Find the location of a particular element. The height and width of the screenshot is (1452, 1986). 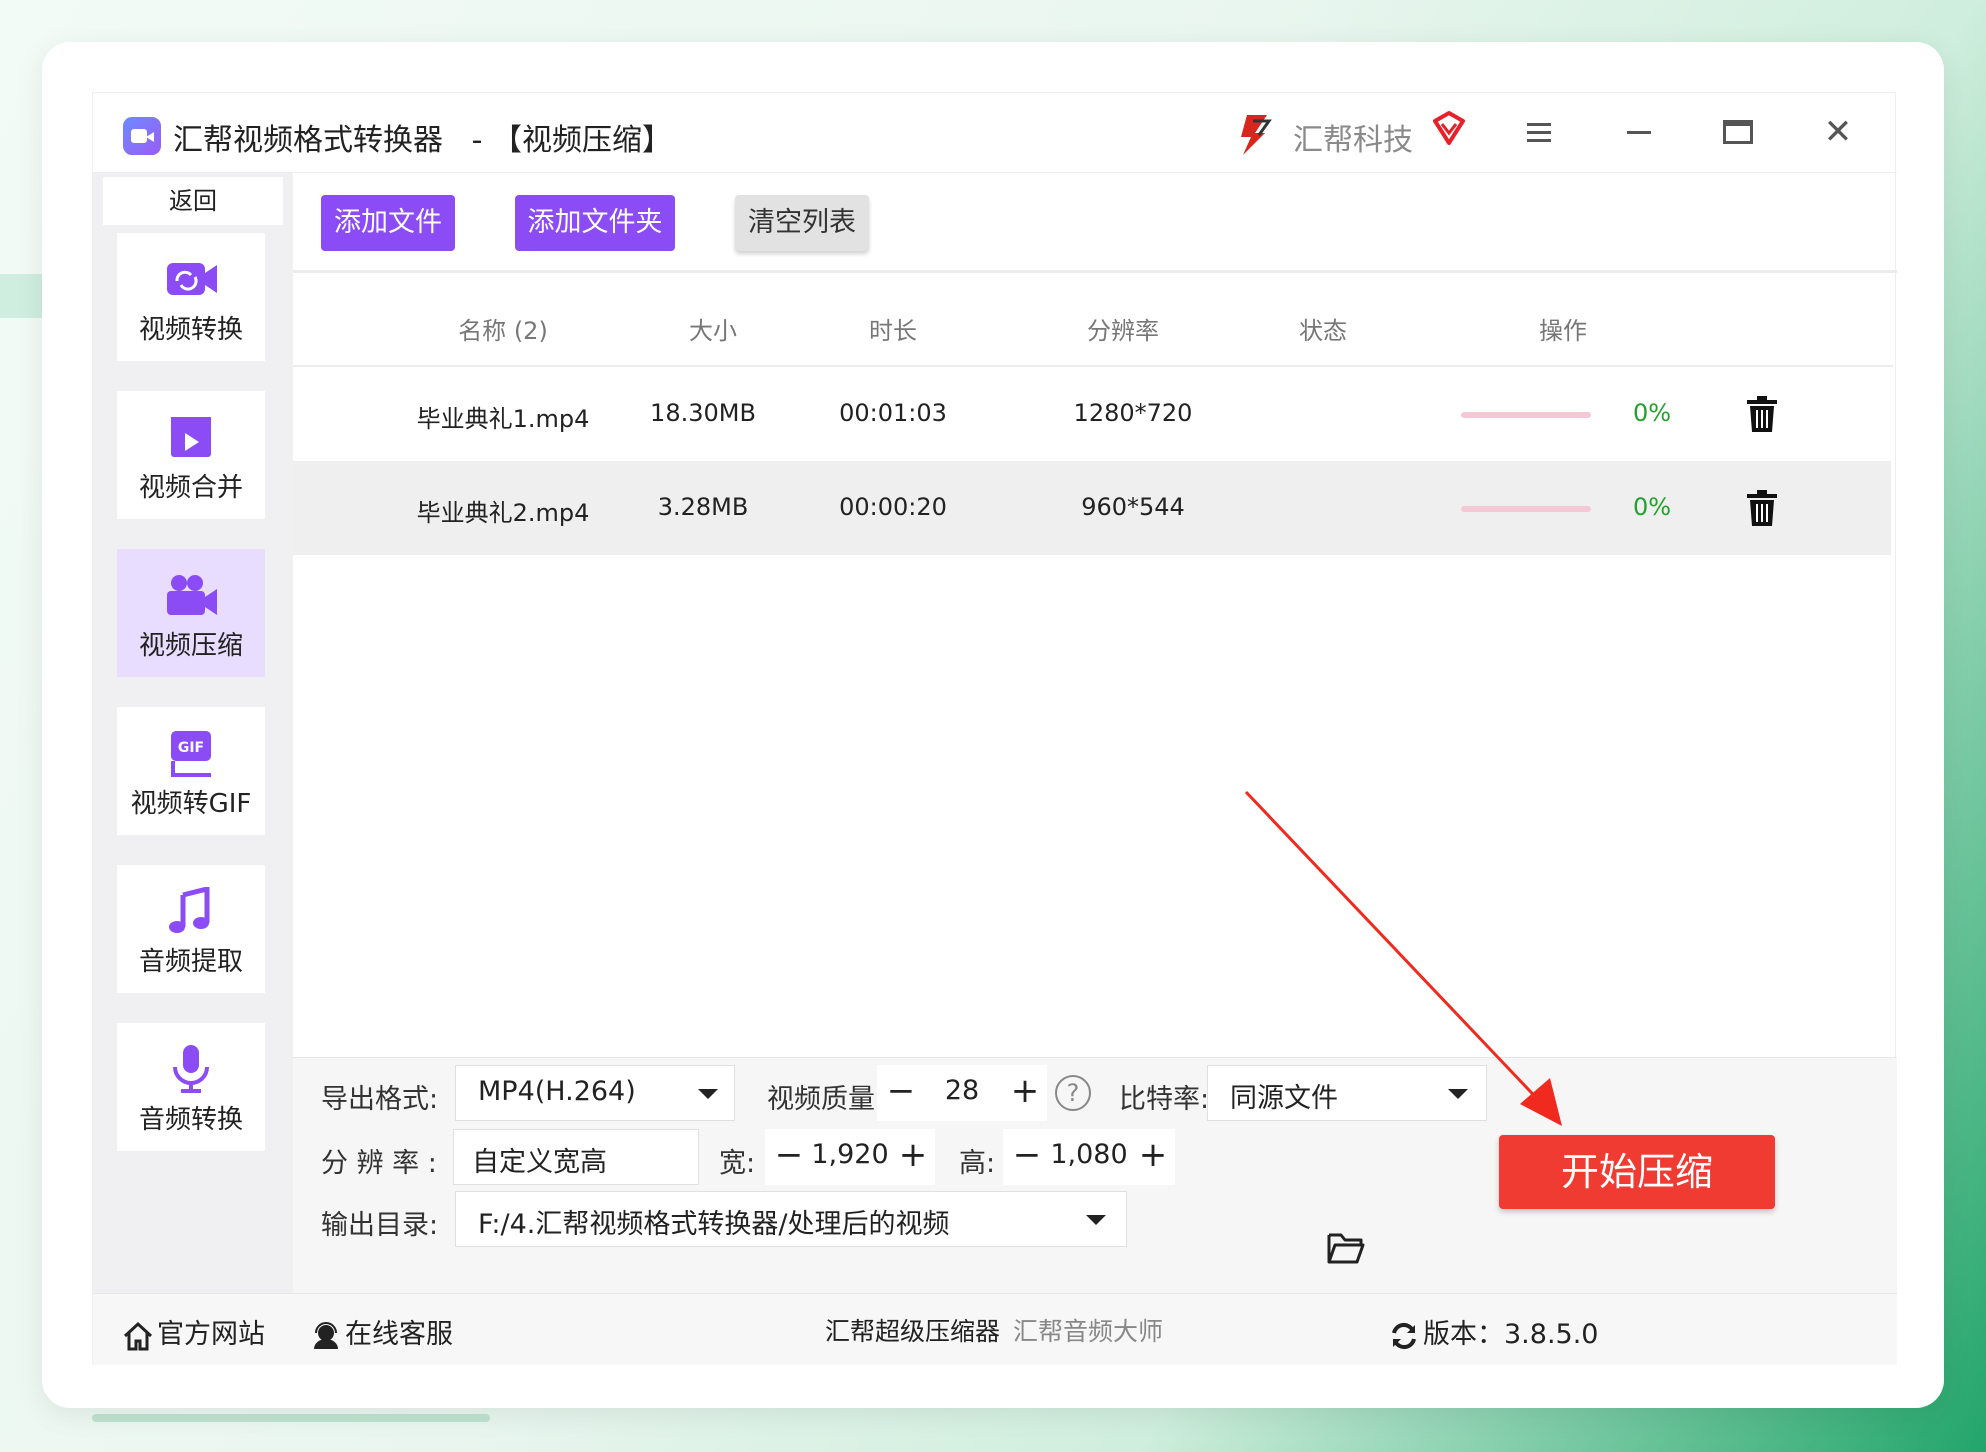

column-header-size: 大小 is located at coordinates (713, 331).